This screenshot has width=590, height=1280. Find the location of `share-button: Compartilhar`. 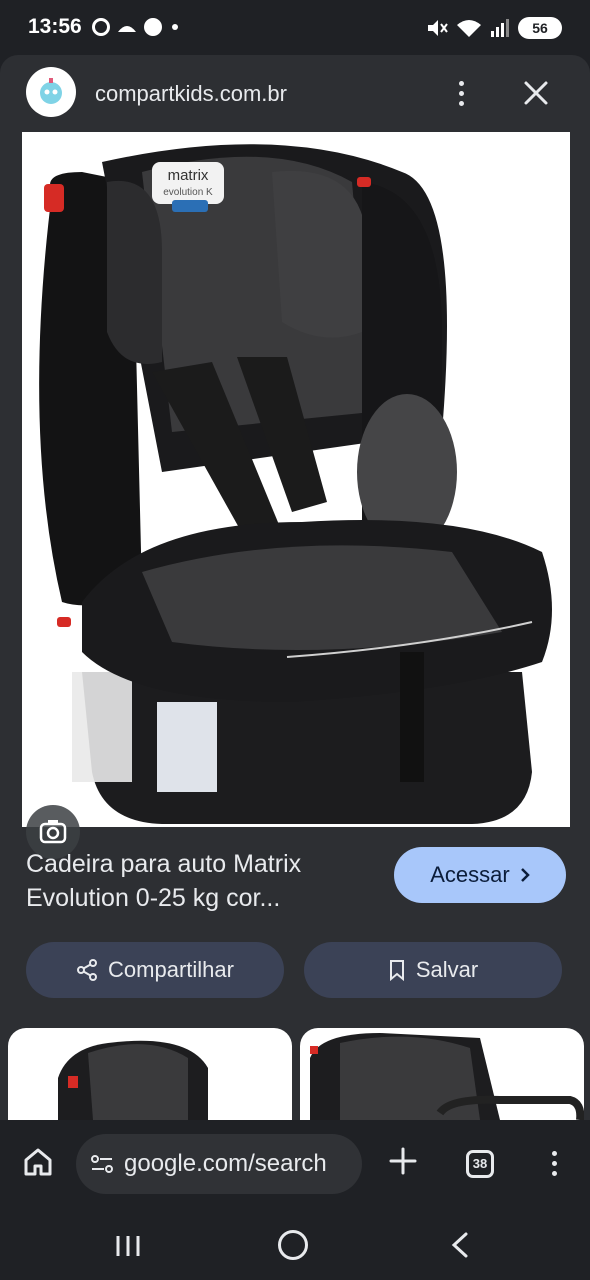

share-button: Compartilhar is located at coordinates (155, 970).